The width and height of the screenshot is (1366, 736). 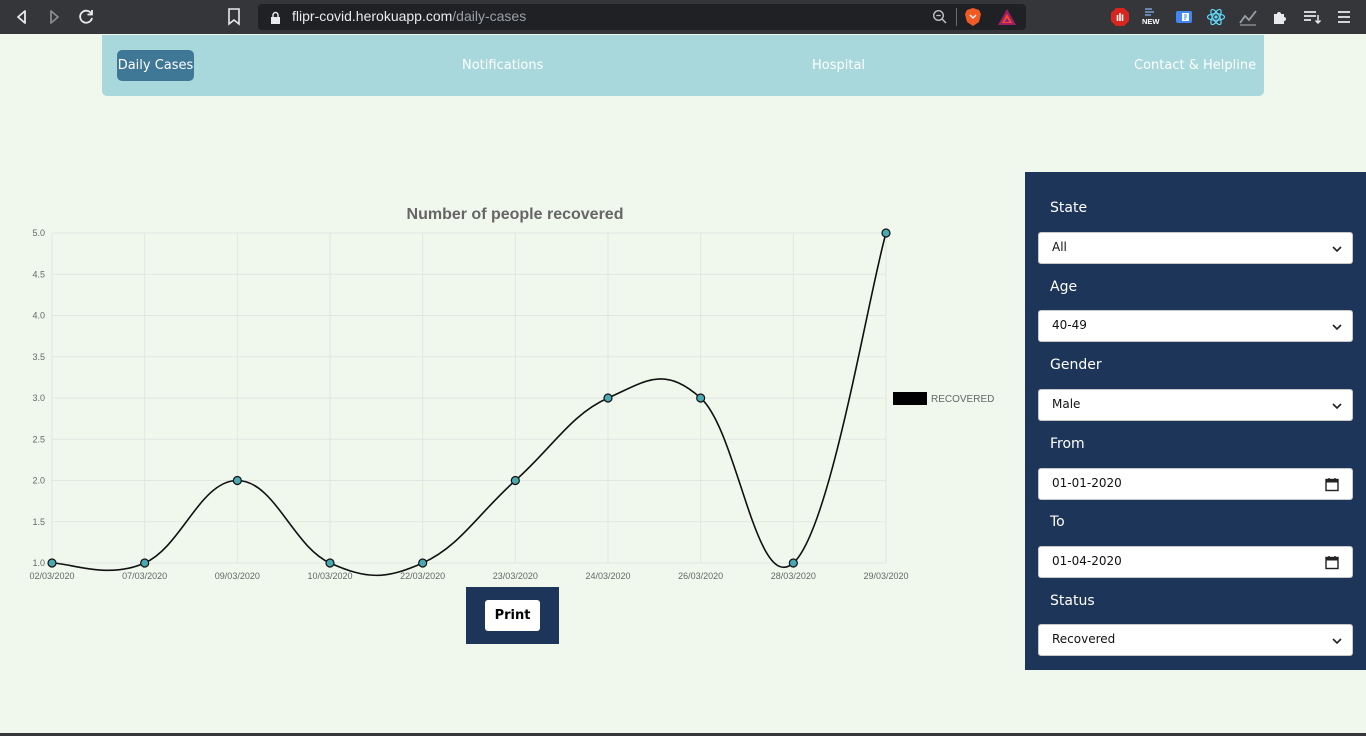 What do you see at coordinates (38, 274) in the screenshot?
I see `y-tick-label: 4.5` at bounding box center [38, 274].